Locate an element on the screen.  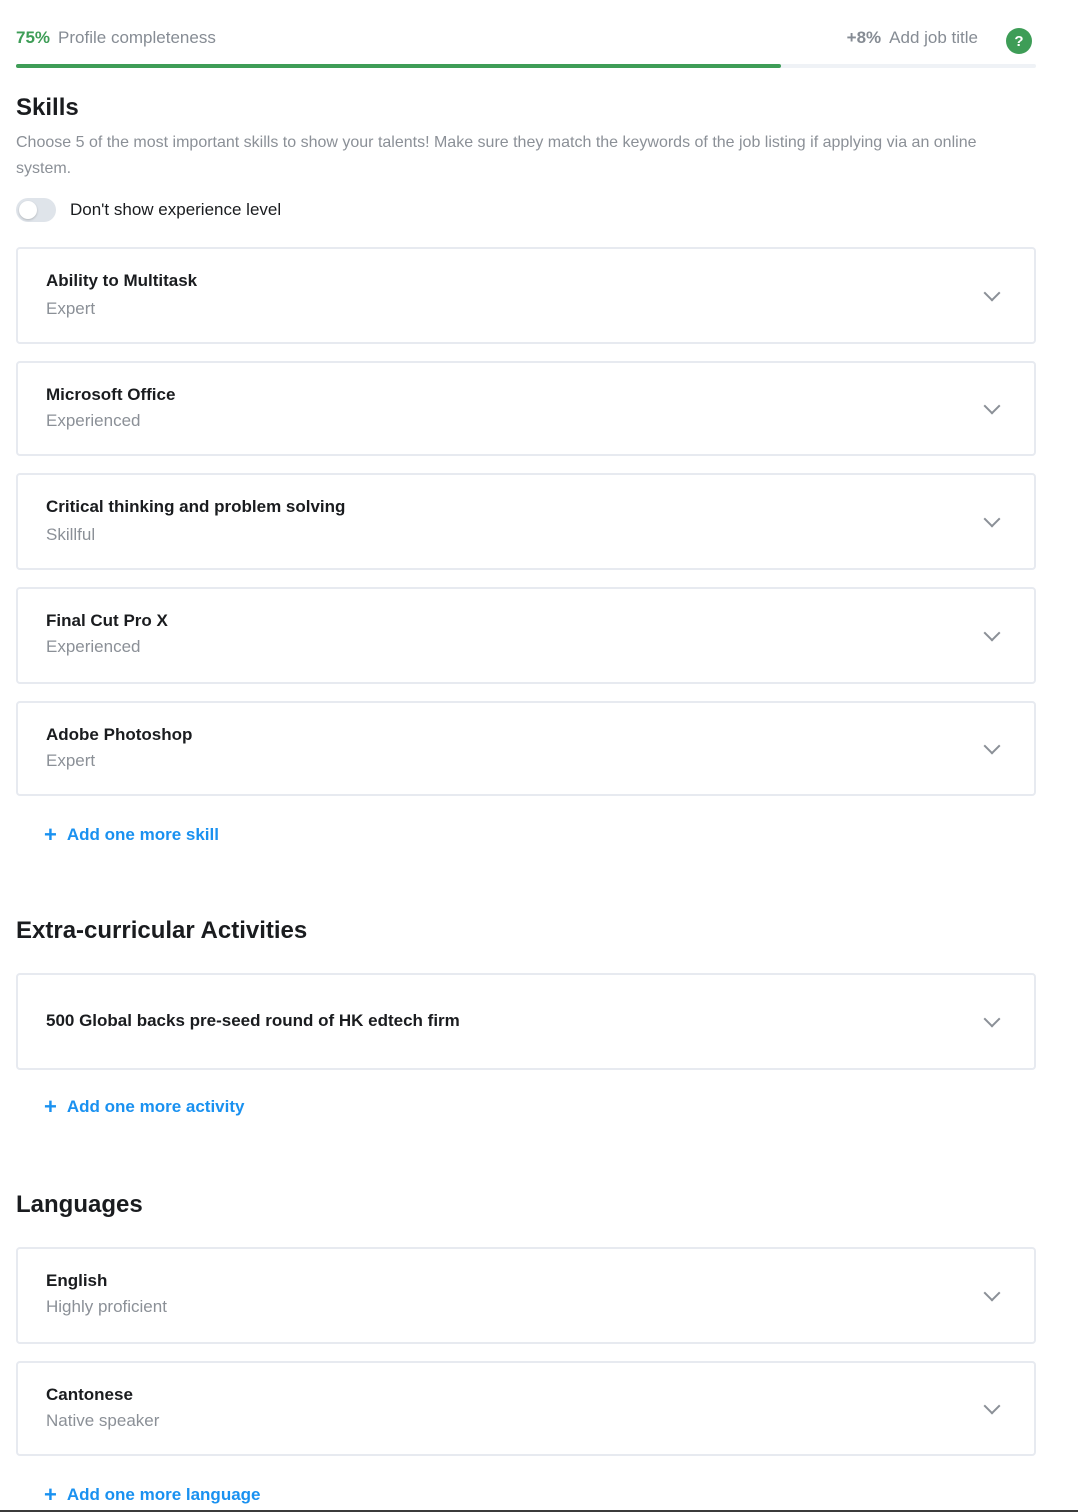
language-name: Cantonese is located at coordinates (89, 1394).